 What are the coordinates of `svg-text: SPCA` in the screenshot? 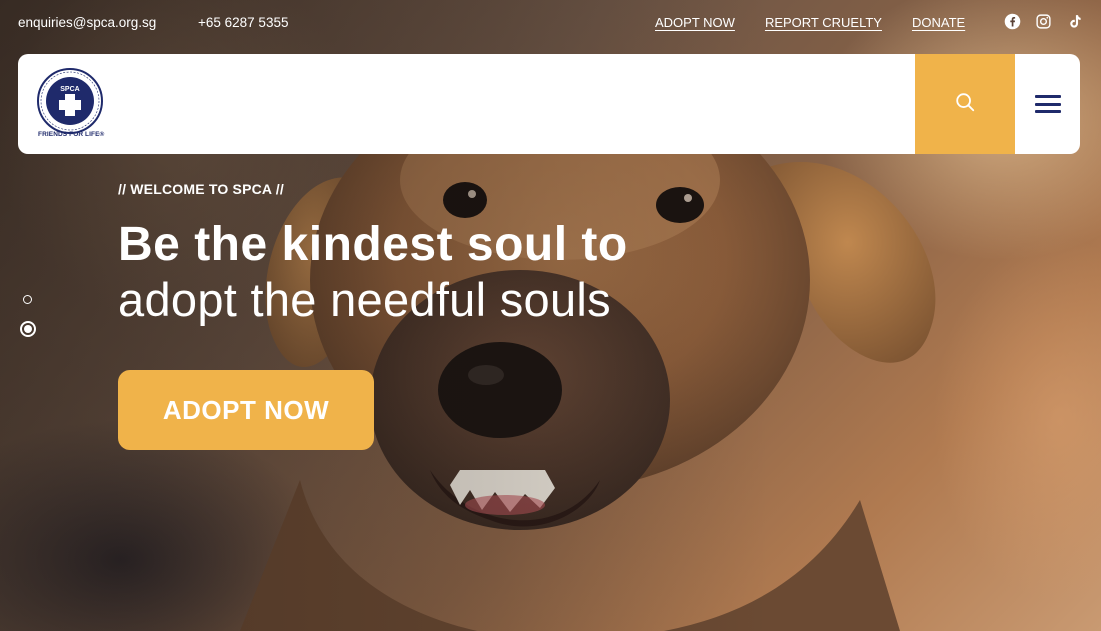 It's located at (69, 89).